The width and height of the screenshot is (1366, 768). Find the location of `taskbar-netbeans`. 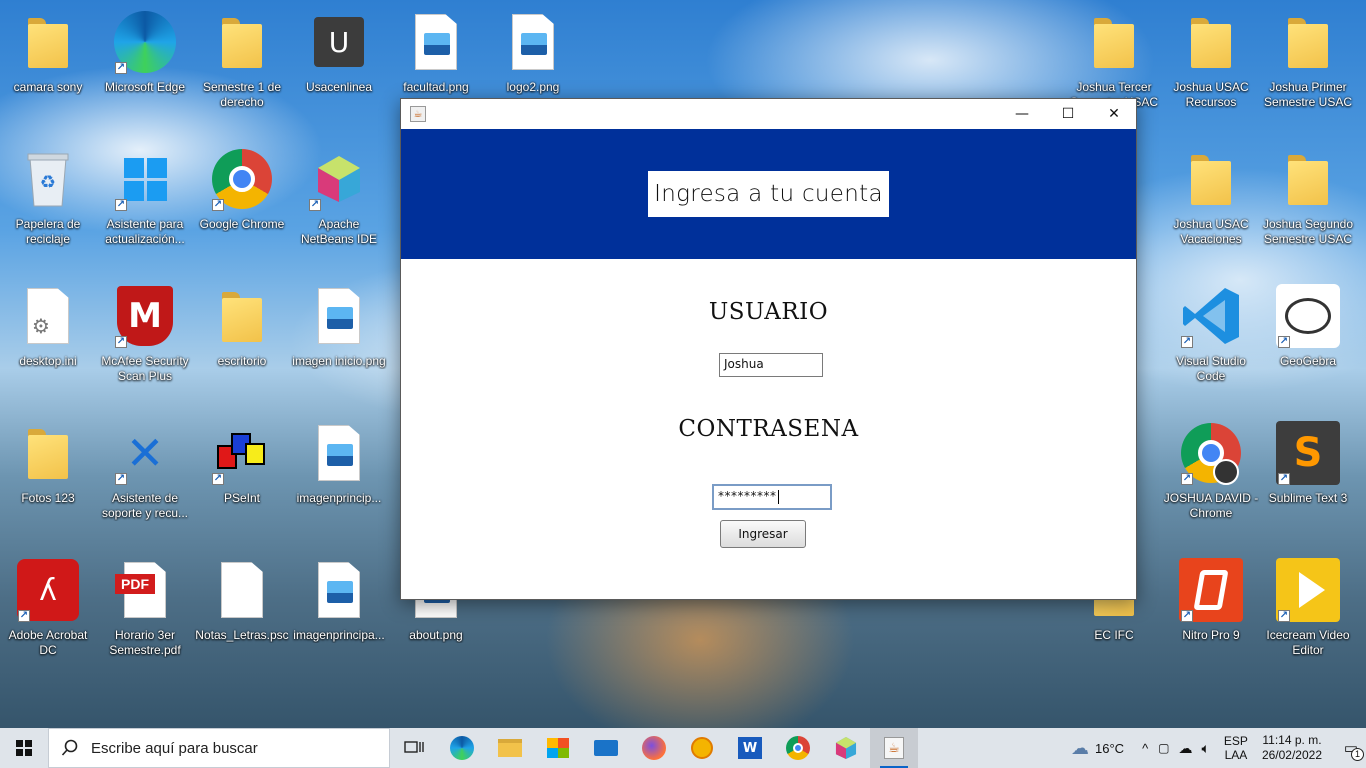

taskbar-netbeans is located at coordinates (846, 748).